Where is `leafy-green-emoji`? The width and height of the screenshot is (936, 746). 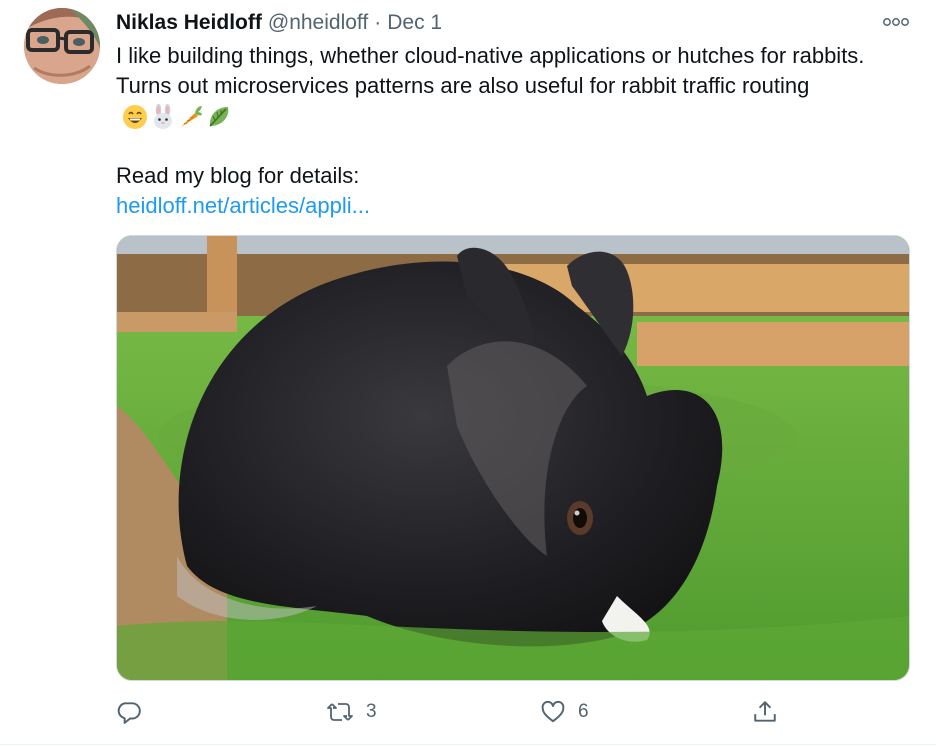
leafy-green-emoji is located at coordinates (219, 117).